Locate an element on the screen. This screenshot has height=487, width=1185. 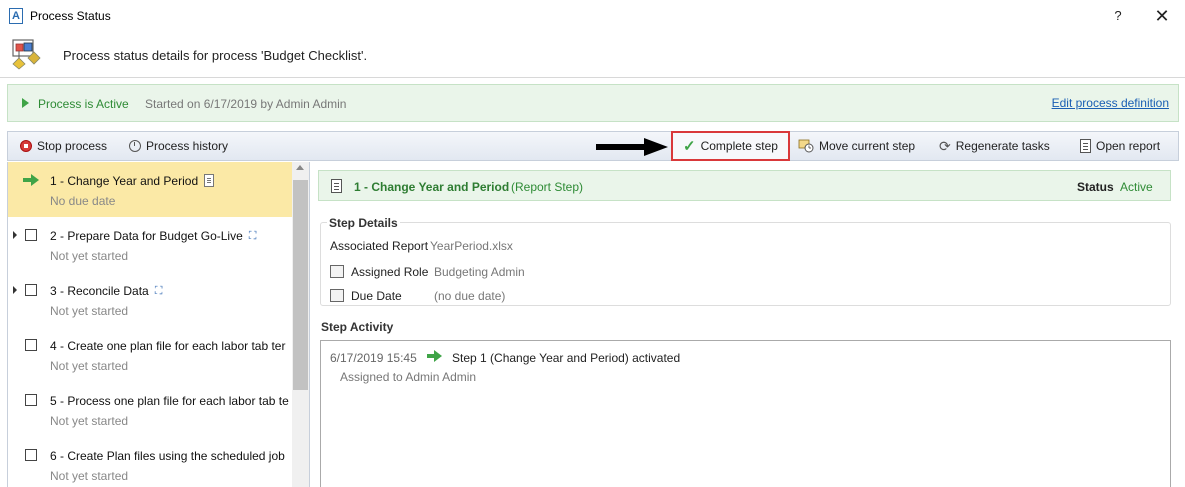
app-icon: A is located at coordinates (16, 16).